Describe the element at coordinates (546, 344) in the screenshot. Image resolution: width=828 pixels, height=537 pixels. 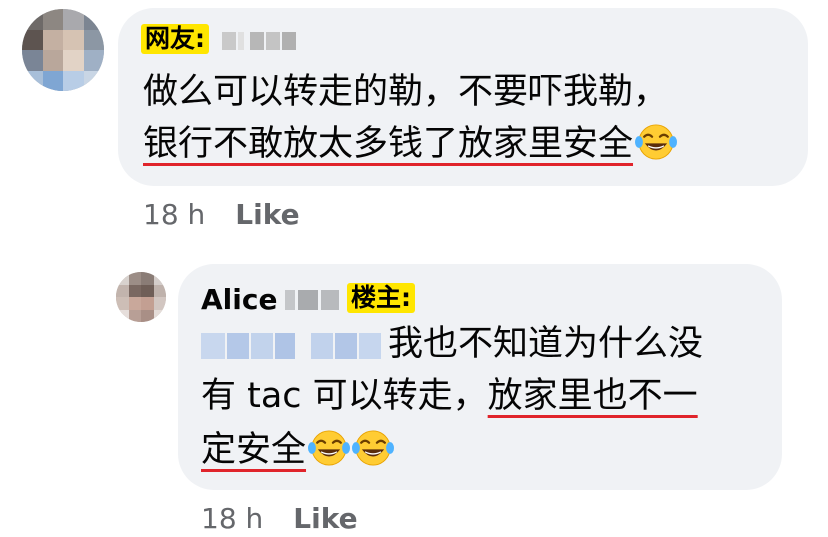
I see `reply-text-line-1: 我也不知道为什么没` at that location.